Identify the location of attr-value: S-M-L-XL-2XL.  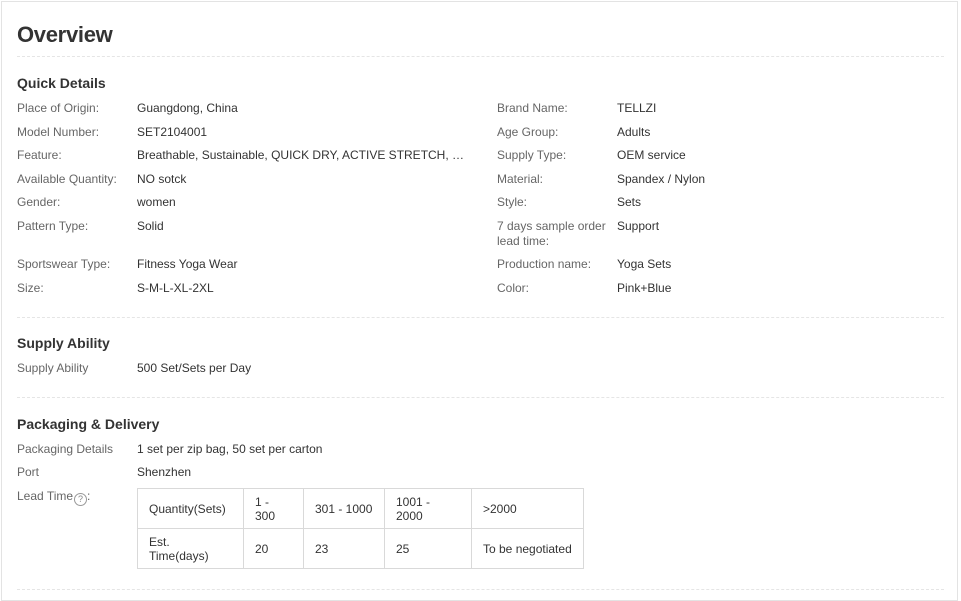
(175, 288).